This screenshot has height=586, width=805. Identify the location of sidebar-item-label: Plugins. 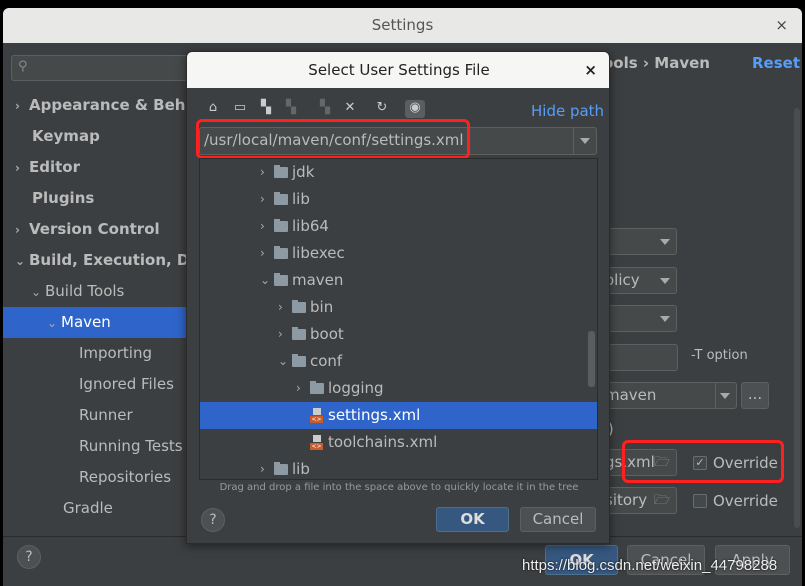
(63, 198).